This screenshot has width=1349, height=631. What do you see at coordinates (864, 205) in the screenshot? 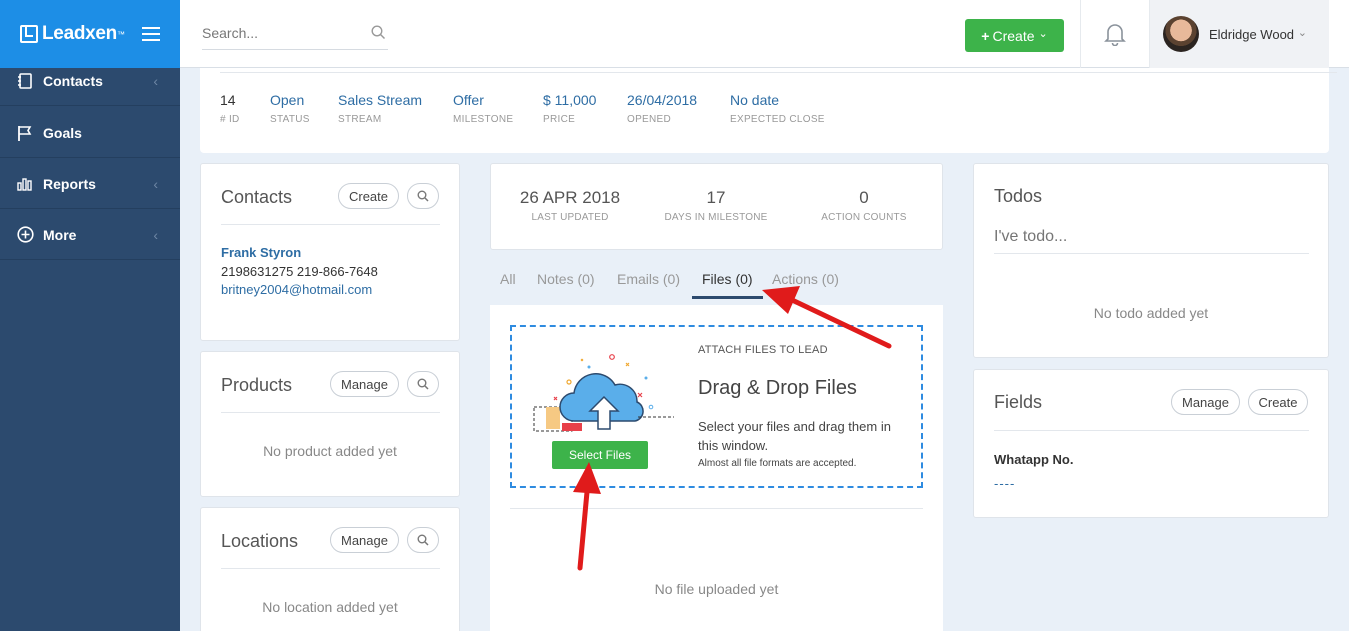
I see `action-counts-stat: 0 ACTION COUNTS` at bounding box center [864, 205].